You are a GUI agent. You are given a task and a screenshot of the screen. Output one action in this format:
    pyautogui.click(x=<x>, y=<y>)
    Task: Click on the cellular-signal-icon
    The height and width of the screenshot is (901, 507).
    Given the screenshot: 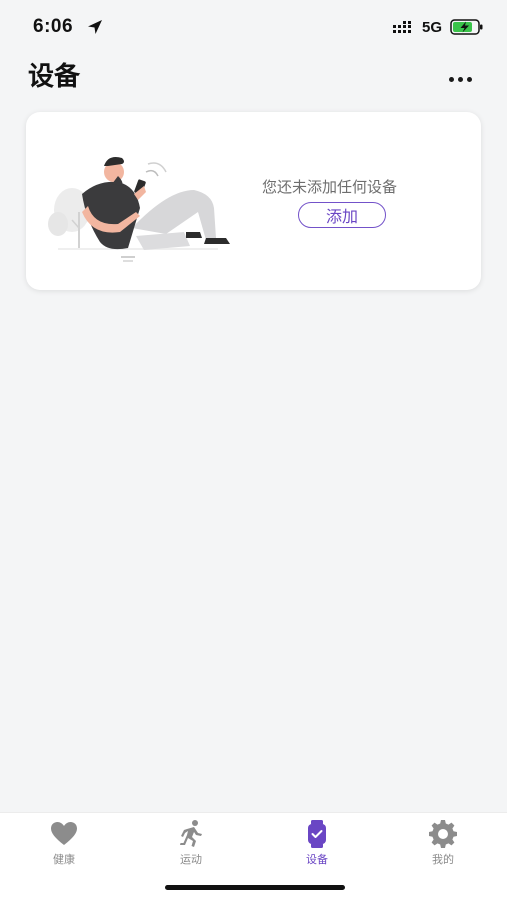 What is the action you would take?
    pyautogui.click(x=402, y=27)
    